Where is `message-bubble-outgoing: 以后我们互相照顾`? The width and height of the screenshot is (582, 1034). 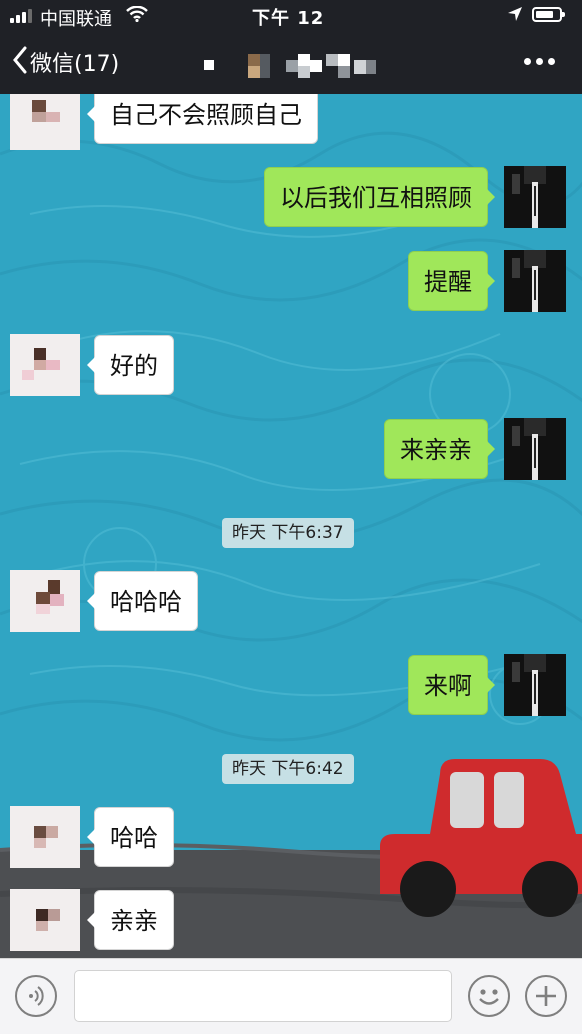 message-bubble-outgoing: 以后我们互相照顾 is located at coordinates (379, 197).